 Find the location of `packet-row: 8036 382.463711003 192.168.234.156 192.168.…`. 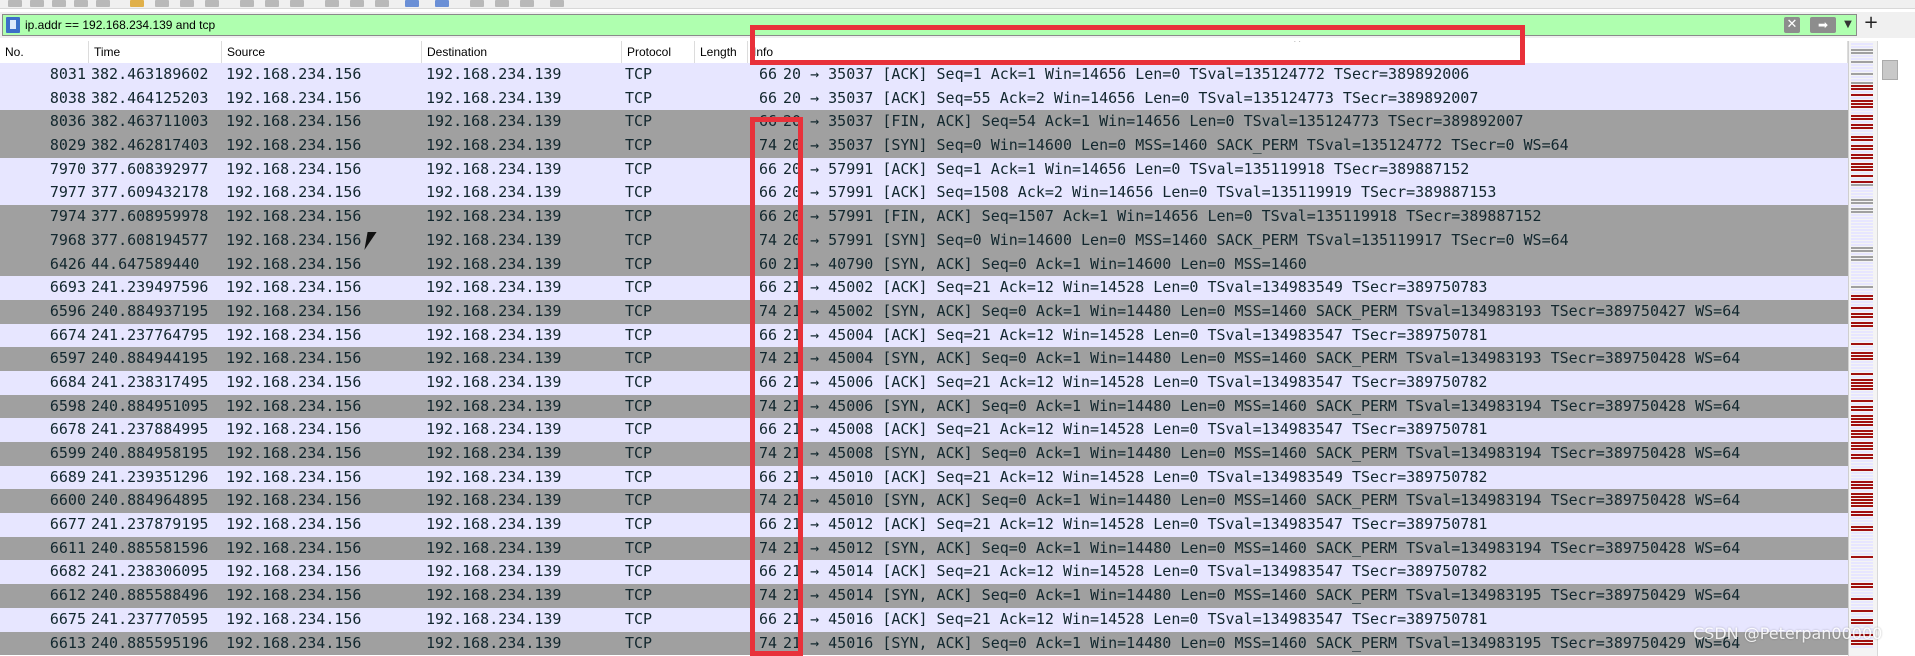

packet-row: 8036 382.463711003 192.168.234.156 192.168.… is located at coordinates (924, 122).